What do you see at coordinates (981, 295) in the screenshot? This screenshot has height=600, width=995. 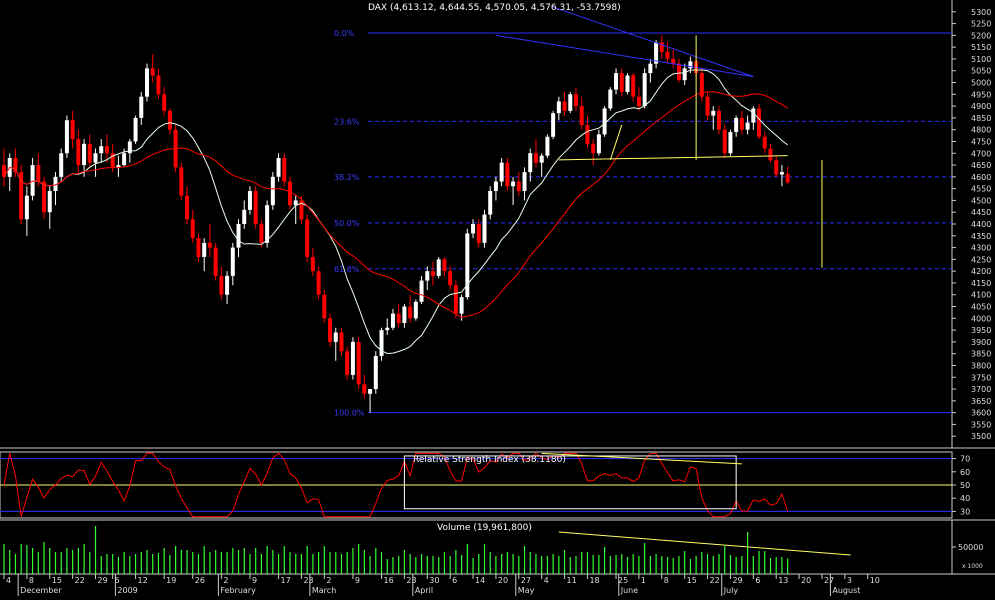 I see `price-tick-label: 4100` at bounding box center [981, 295].